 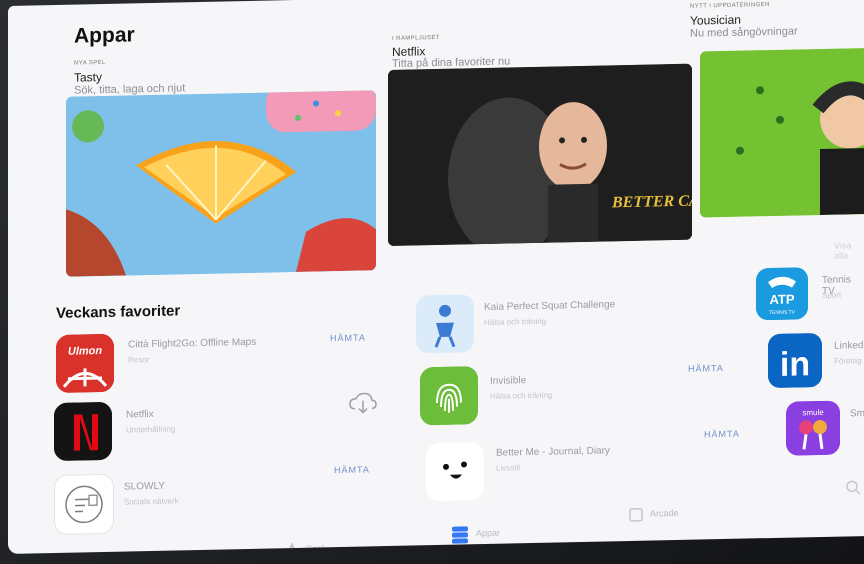 I want to click on netflix-icon, so click(x=83, y=431).